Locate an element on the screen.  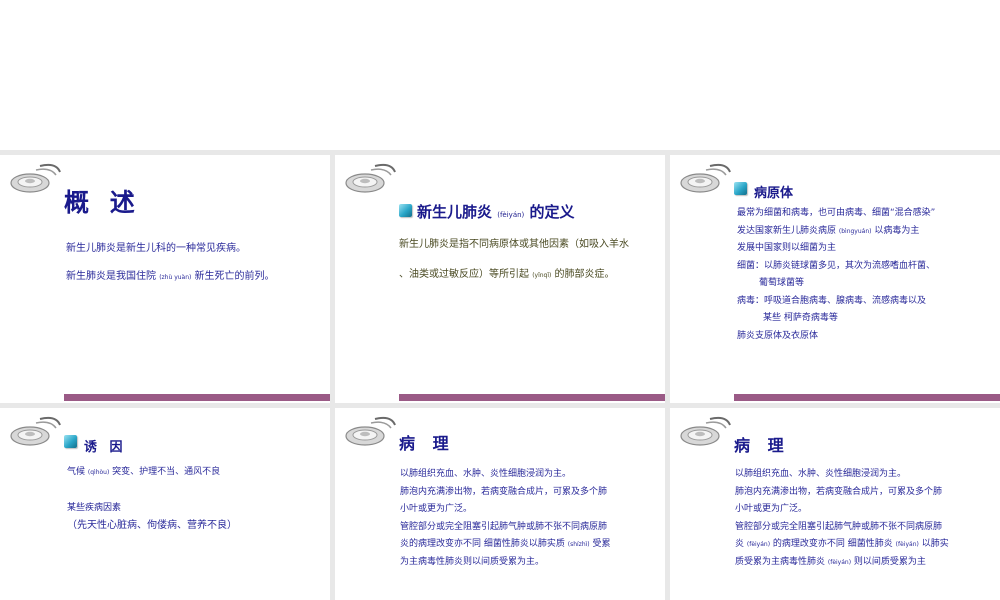
slide-text-line: 葡萄球菌等 is located at coordinates (782, 283).